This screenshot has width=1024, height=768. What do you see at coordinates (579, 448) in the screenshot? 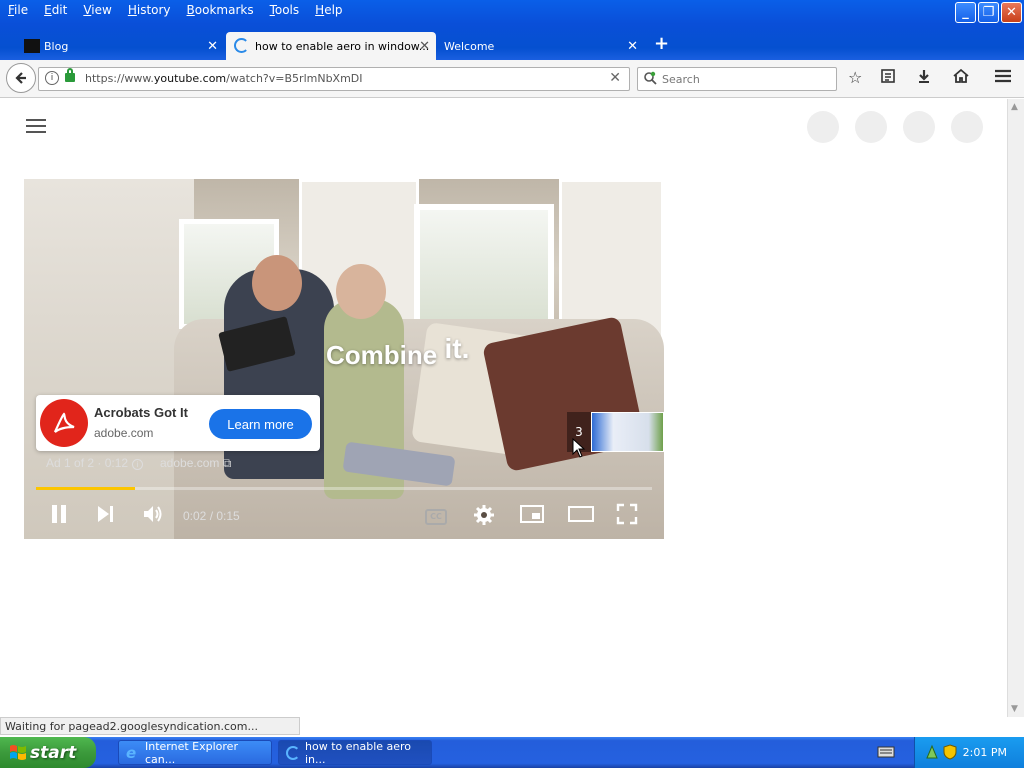
I see `mouse-cursor-icon` at bounding box center [579, 448].